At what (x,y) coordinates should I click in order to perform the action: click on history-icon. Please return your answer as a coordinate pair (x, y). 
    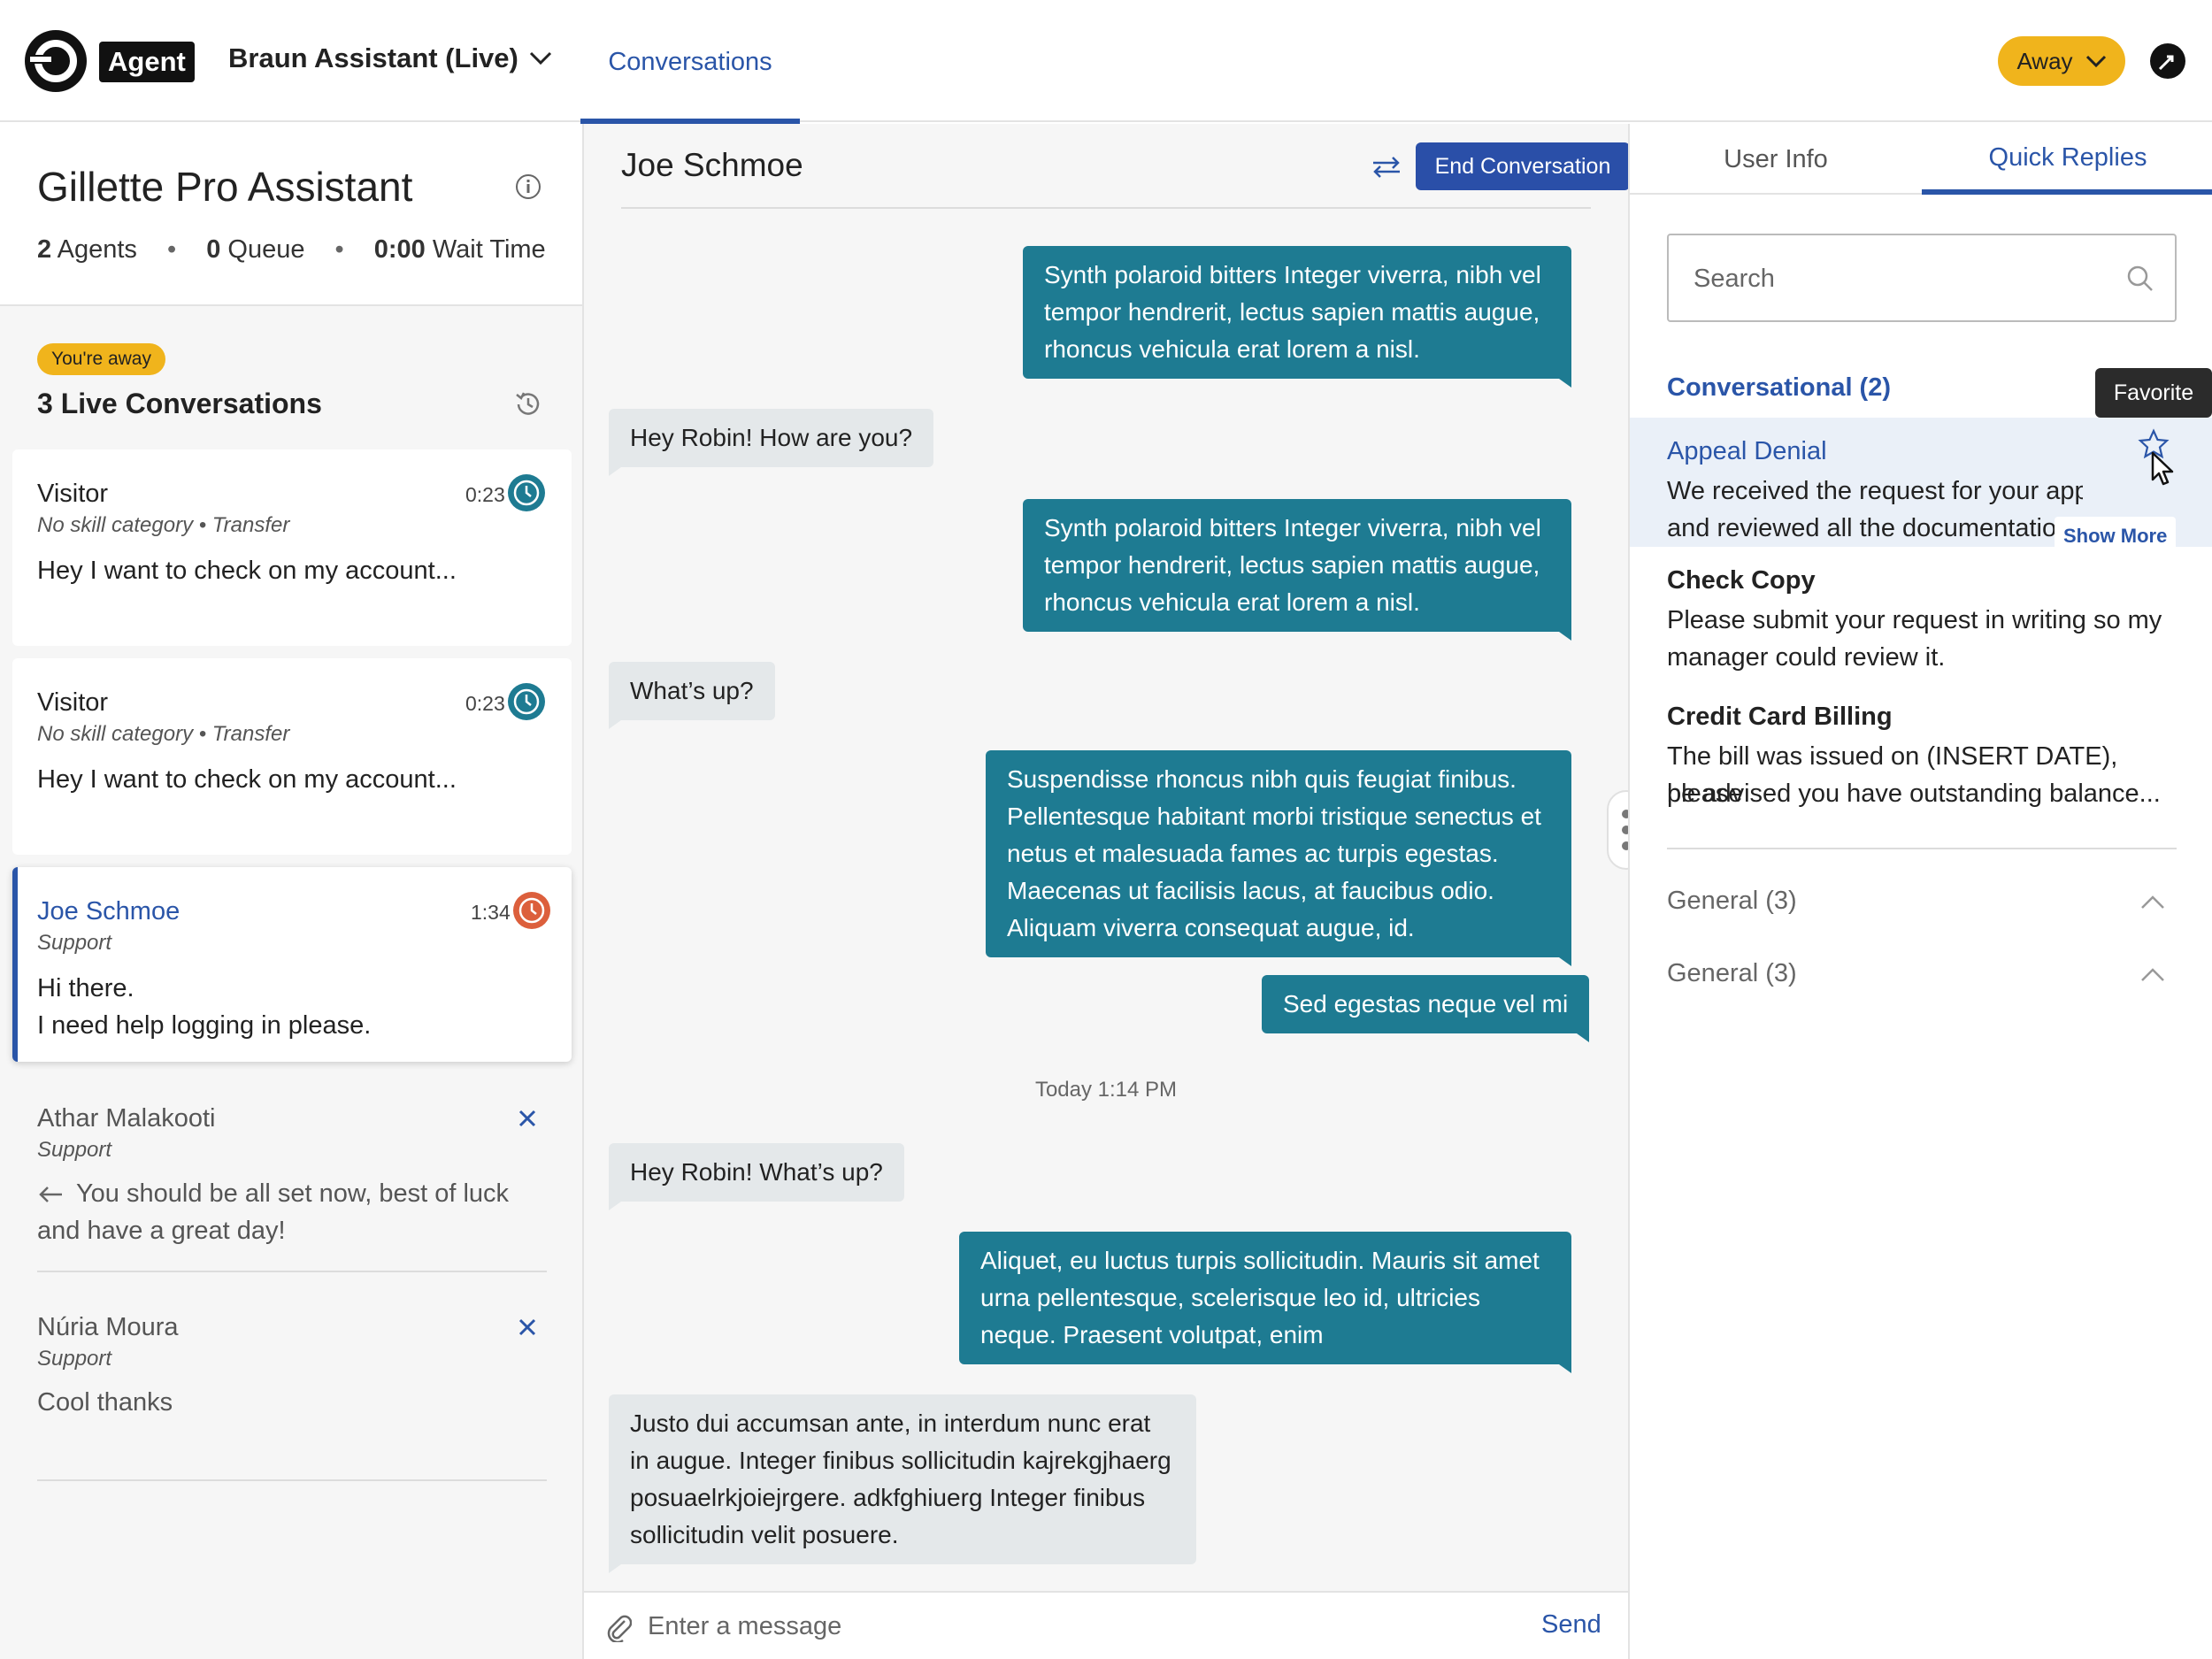
    Looking at the image, I should click on (528, 404).